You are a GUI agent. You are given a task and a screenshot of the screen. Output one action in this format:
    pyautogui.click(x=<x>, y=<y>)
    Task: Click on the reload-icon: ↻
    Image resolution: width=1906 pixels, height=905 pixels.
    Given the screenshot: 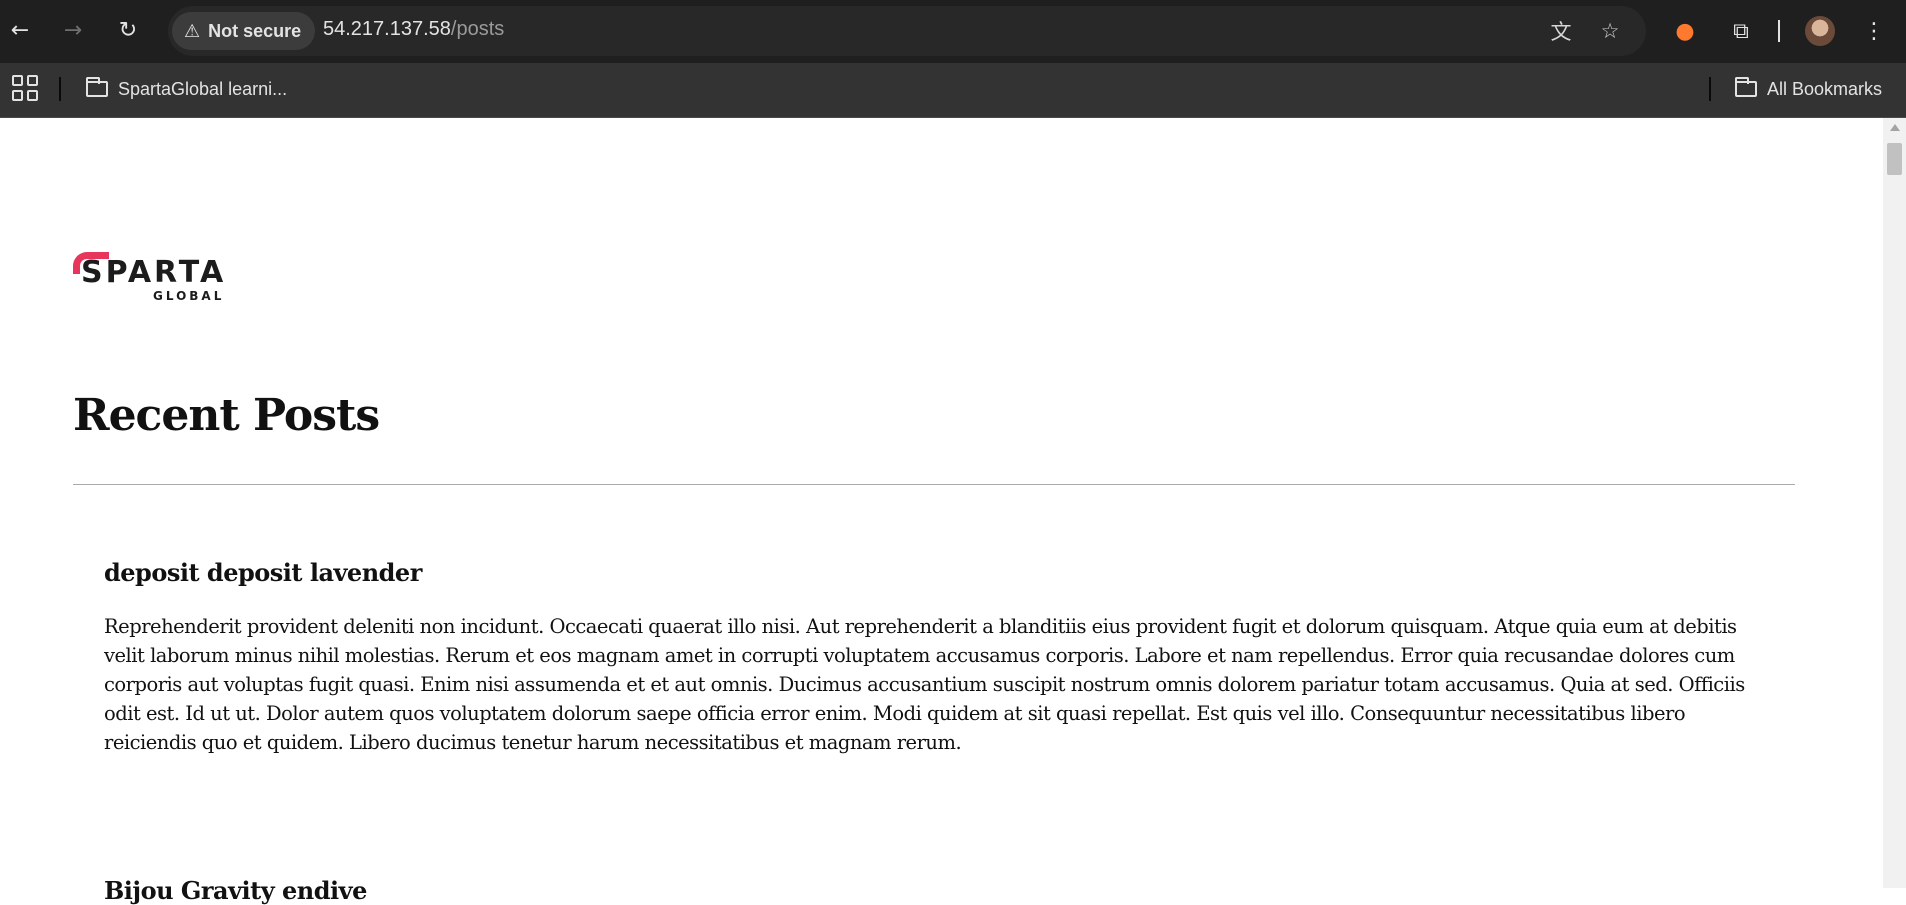 What is the action you would take?
    pyautogui.click(x=128, y=30)
    